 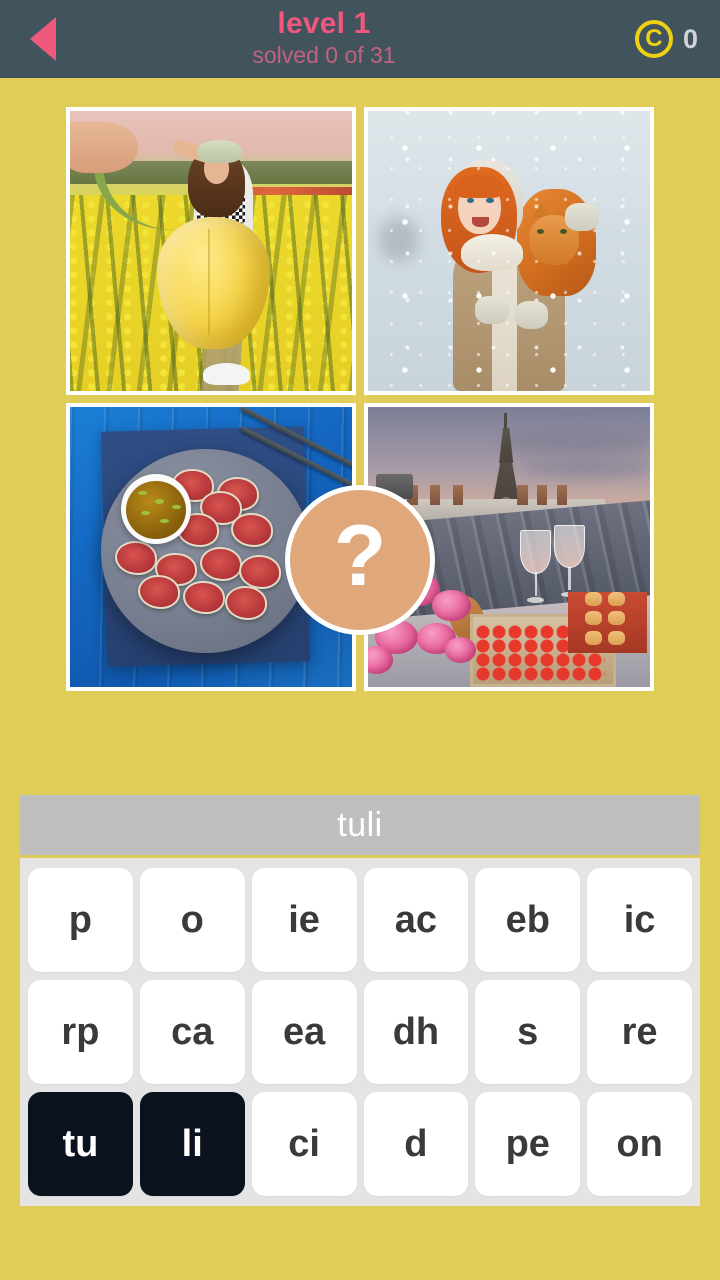 I want to click on letter-tile: s, so click(x=528, y=1032).